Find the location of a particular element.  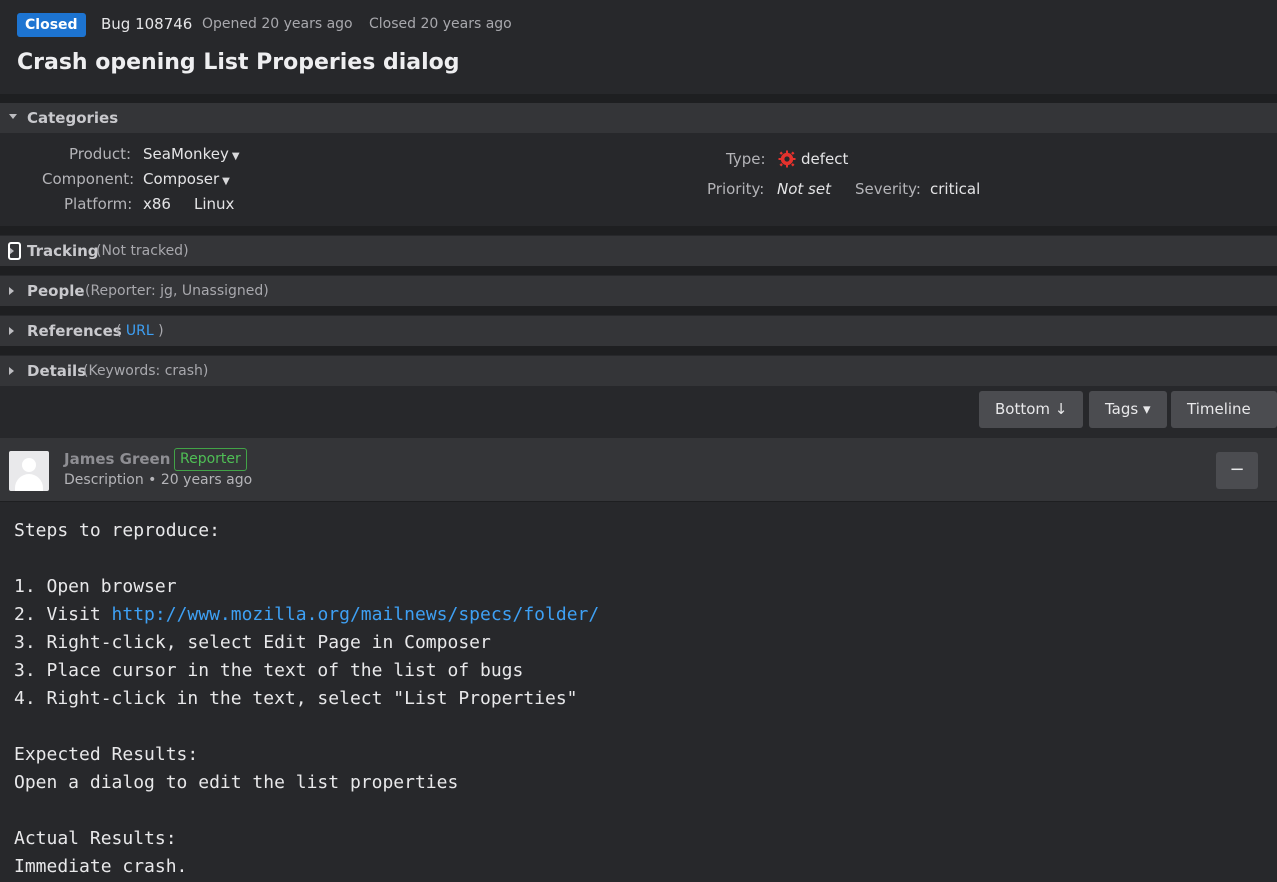

comment-meta: Description • 20 years ago is located at coordinates (158, 480).